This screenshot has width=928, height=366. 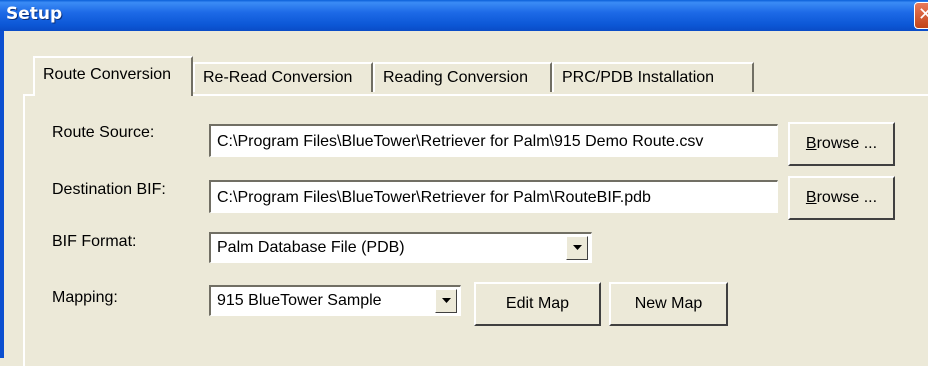 I want to click on tab-reading-conversion: Reading Conversion, so click(x=462, y=77).